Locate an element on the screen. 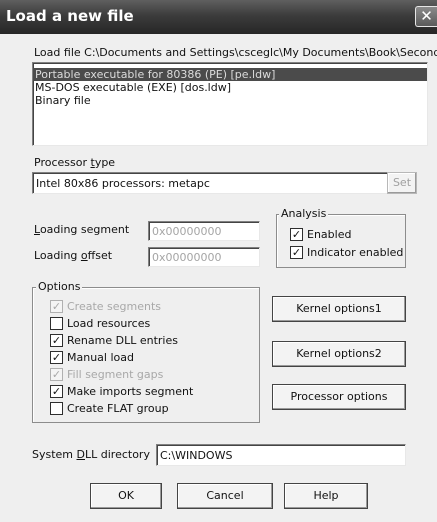 This screenshot has width=437, height=522. load-resources-label: Load resources is located at coordinates (109, 323).